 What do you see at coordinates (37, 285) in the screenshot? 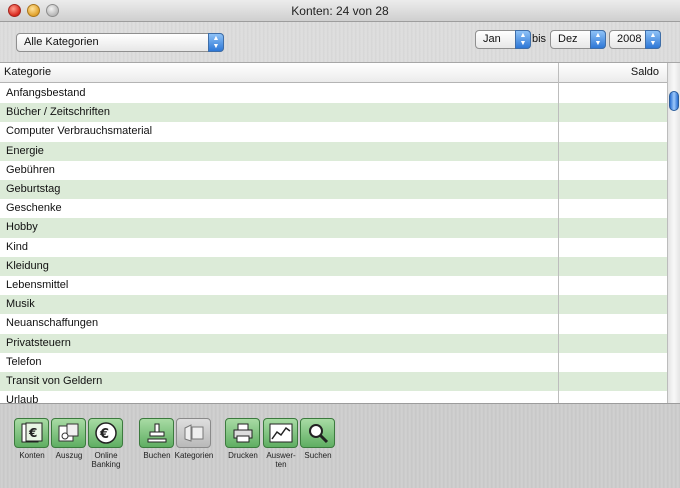
I see `category-cell: Lebensmittel` at bounding box center [37, 285].